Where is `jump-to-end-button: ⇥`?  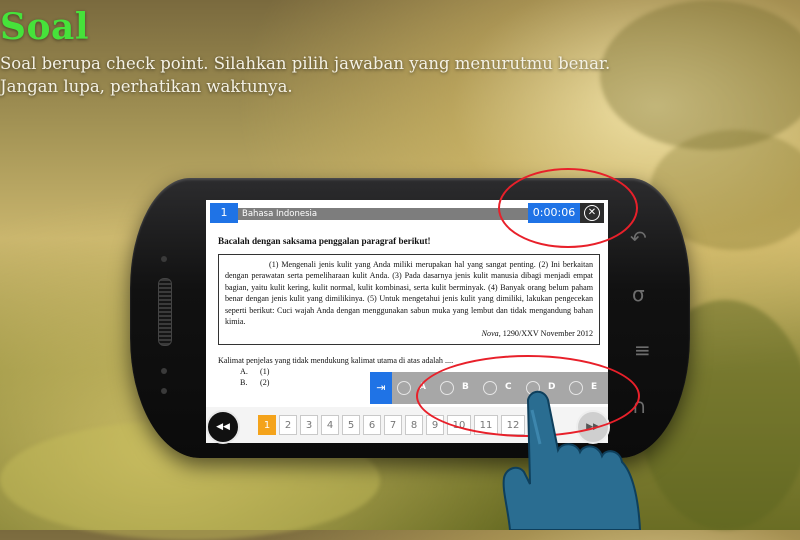 jump-to-end-button: ⇥ is located at coordinates (381, 388).